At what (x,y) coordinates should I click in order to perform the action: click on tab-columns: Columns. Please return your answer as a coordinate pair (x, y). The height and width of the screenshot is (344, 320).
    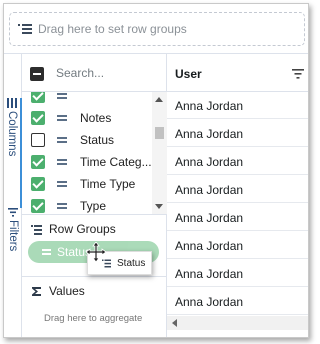
    Looking at the image, I should click on (13, 153).